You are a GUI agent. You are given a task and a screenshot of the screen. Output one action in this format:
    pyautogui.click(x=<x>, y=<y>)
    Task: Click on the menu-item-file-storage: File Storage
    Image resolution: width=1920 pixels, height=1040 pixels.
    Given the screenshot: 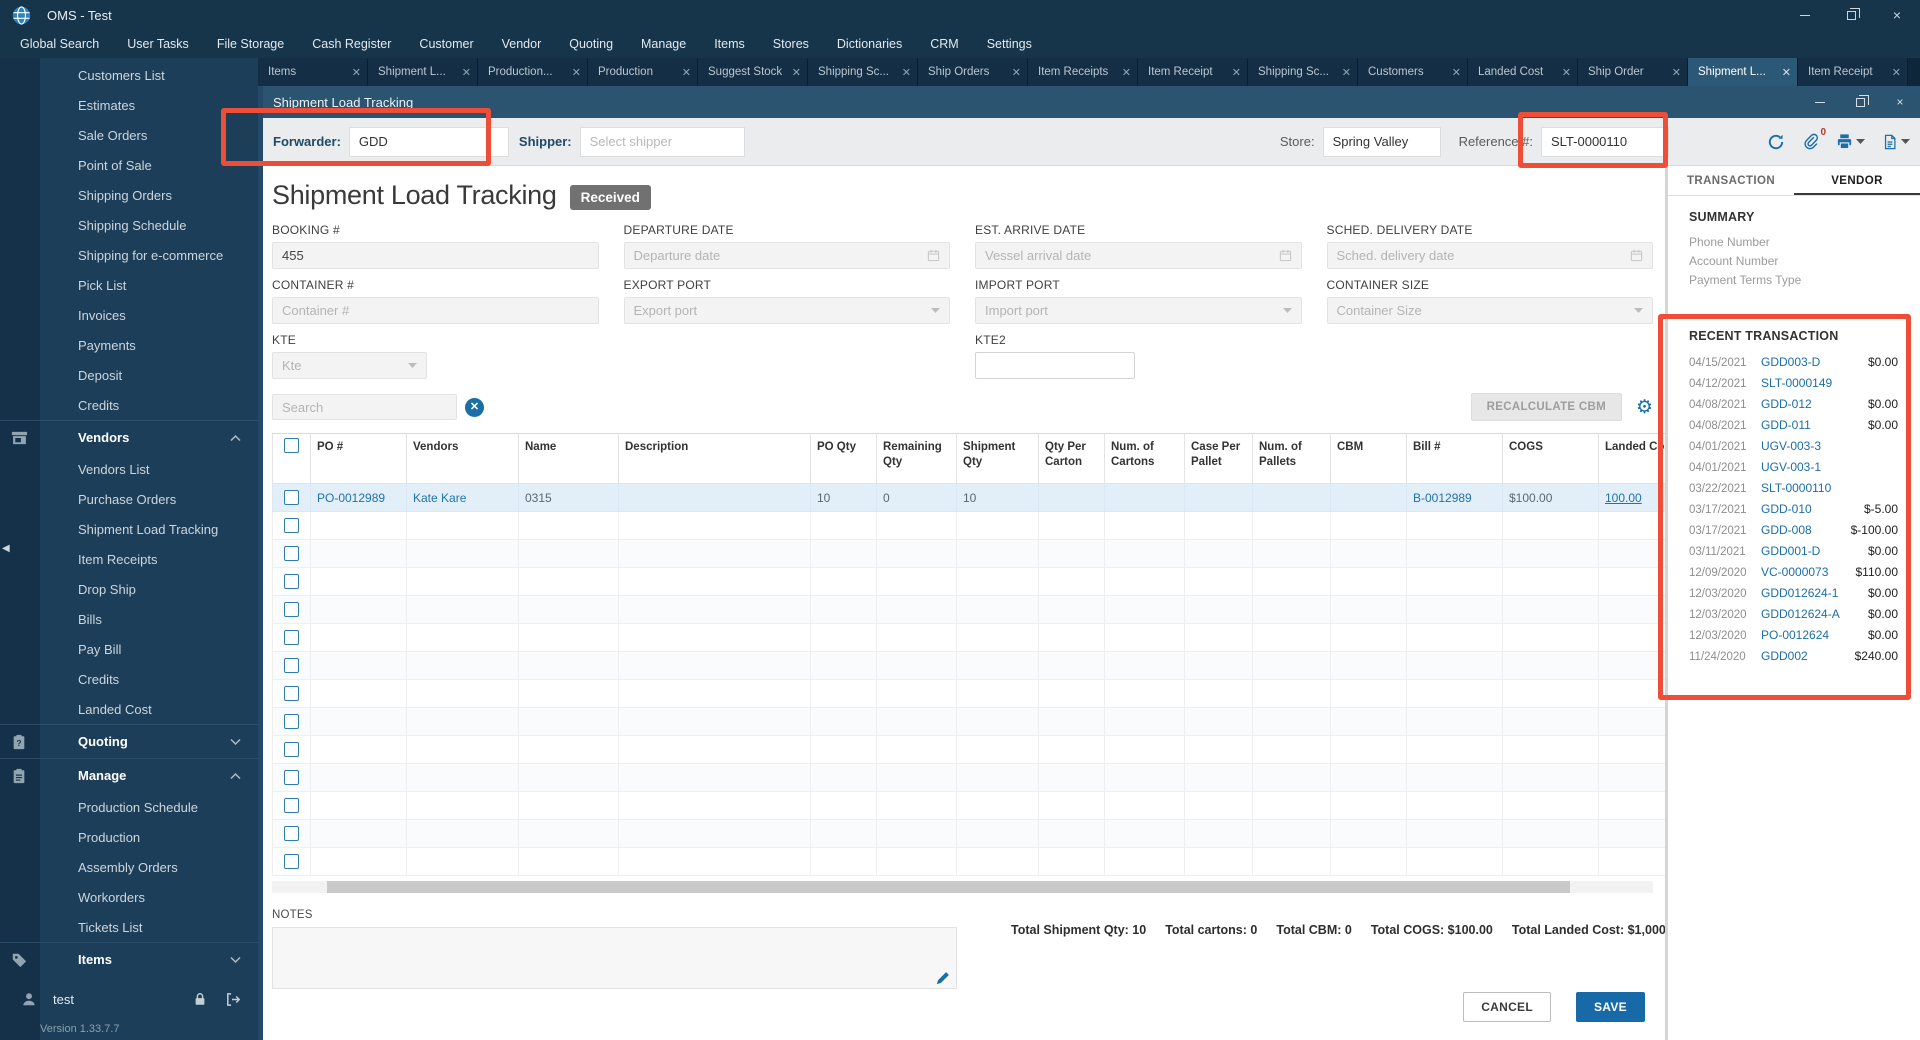 What is the action you would take?
    pyautogui.click(x=250, y=44)
    